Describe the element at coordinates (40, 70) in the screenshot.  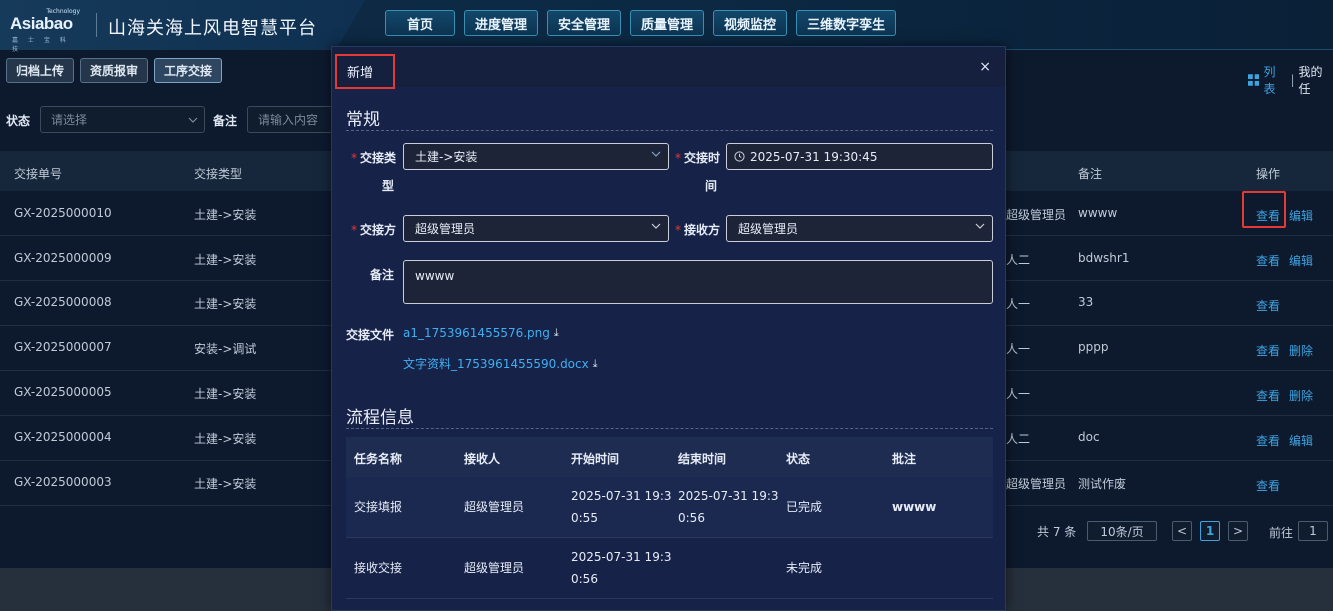
I see `archive-upload-button: 归档上传` at that location.